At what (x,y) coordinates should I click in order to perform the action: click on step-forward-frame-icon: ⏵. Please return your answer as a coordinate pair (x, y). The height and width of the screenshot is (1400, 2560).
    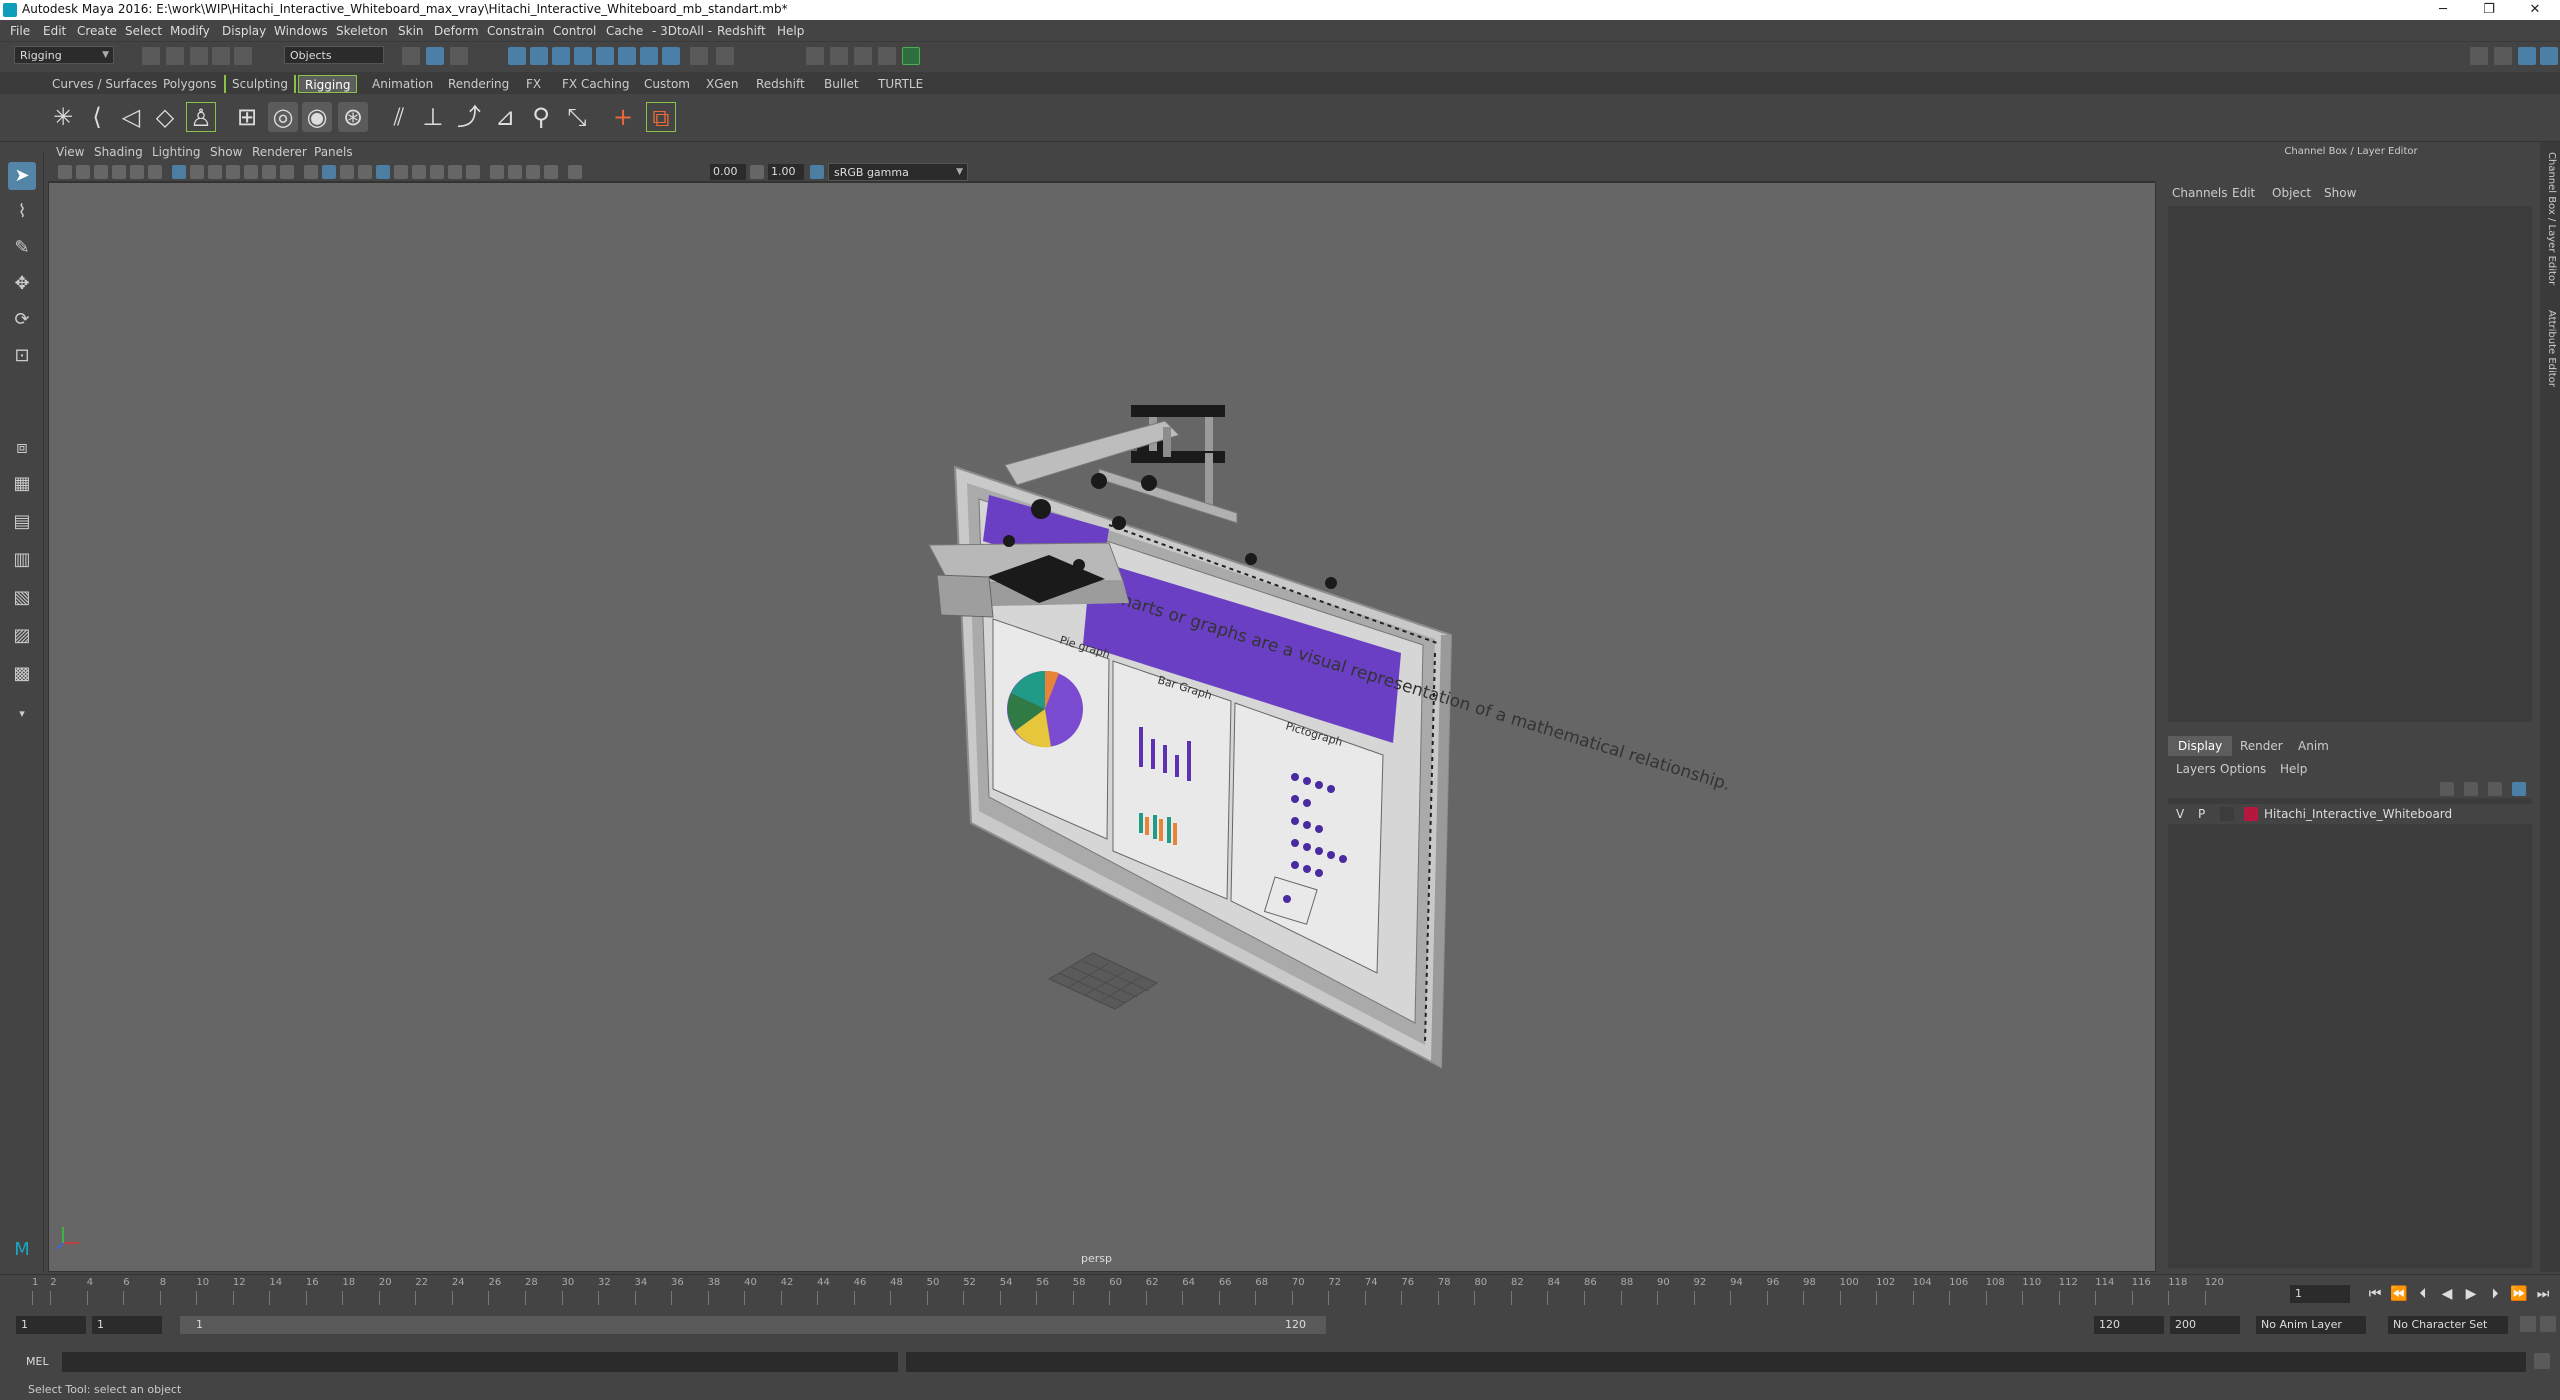
    Looking at the image, I should click on (2495, 1295).